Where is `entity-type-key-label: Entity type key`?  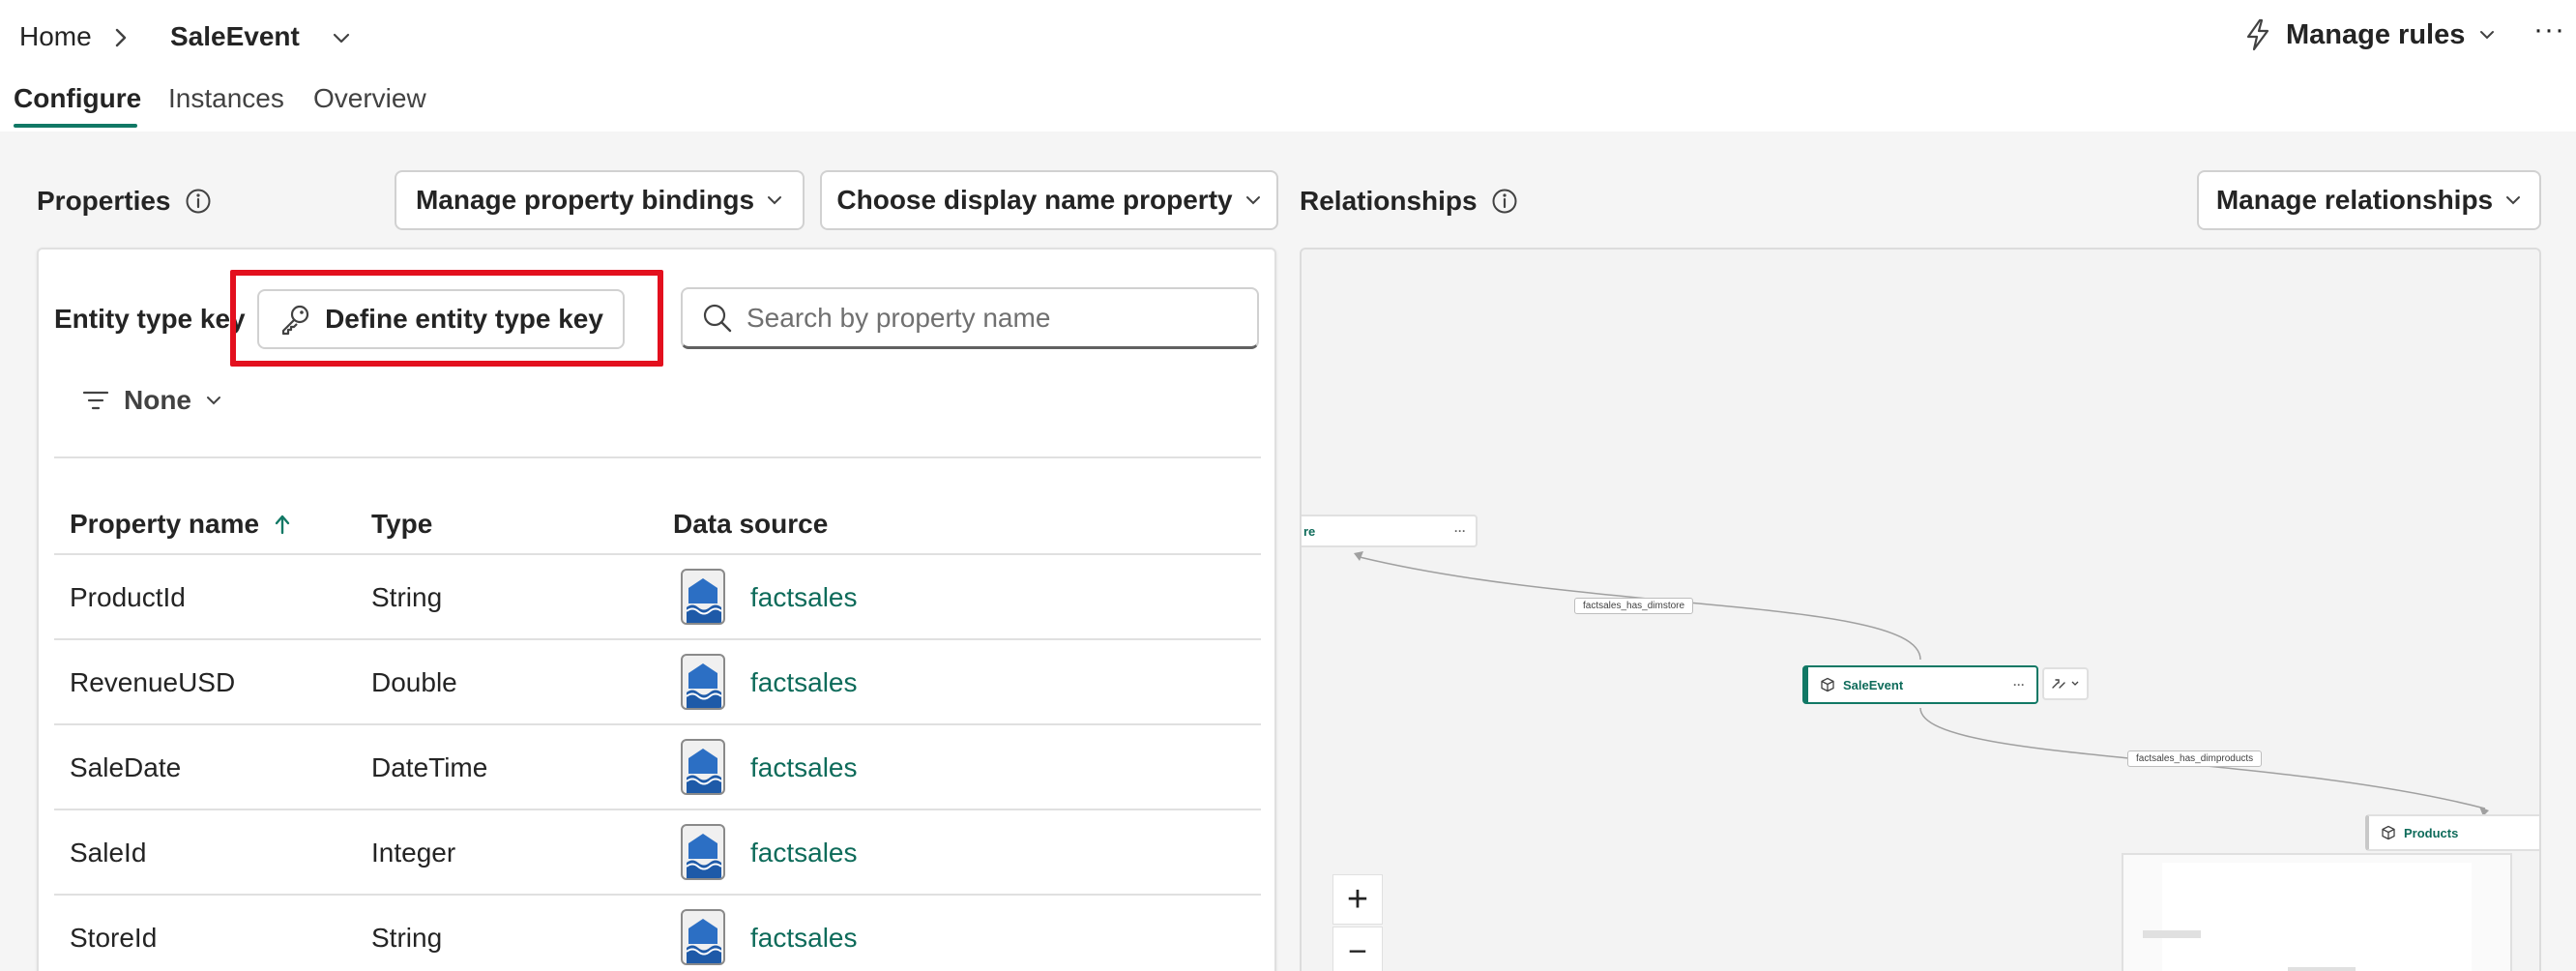
entity-type-key-label: Entity type key is located at coordinates (150, 319).